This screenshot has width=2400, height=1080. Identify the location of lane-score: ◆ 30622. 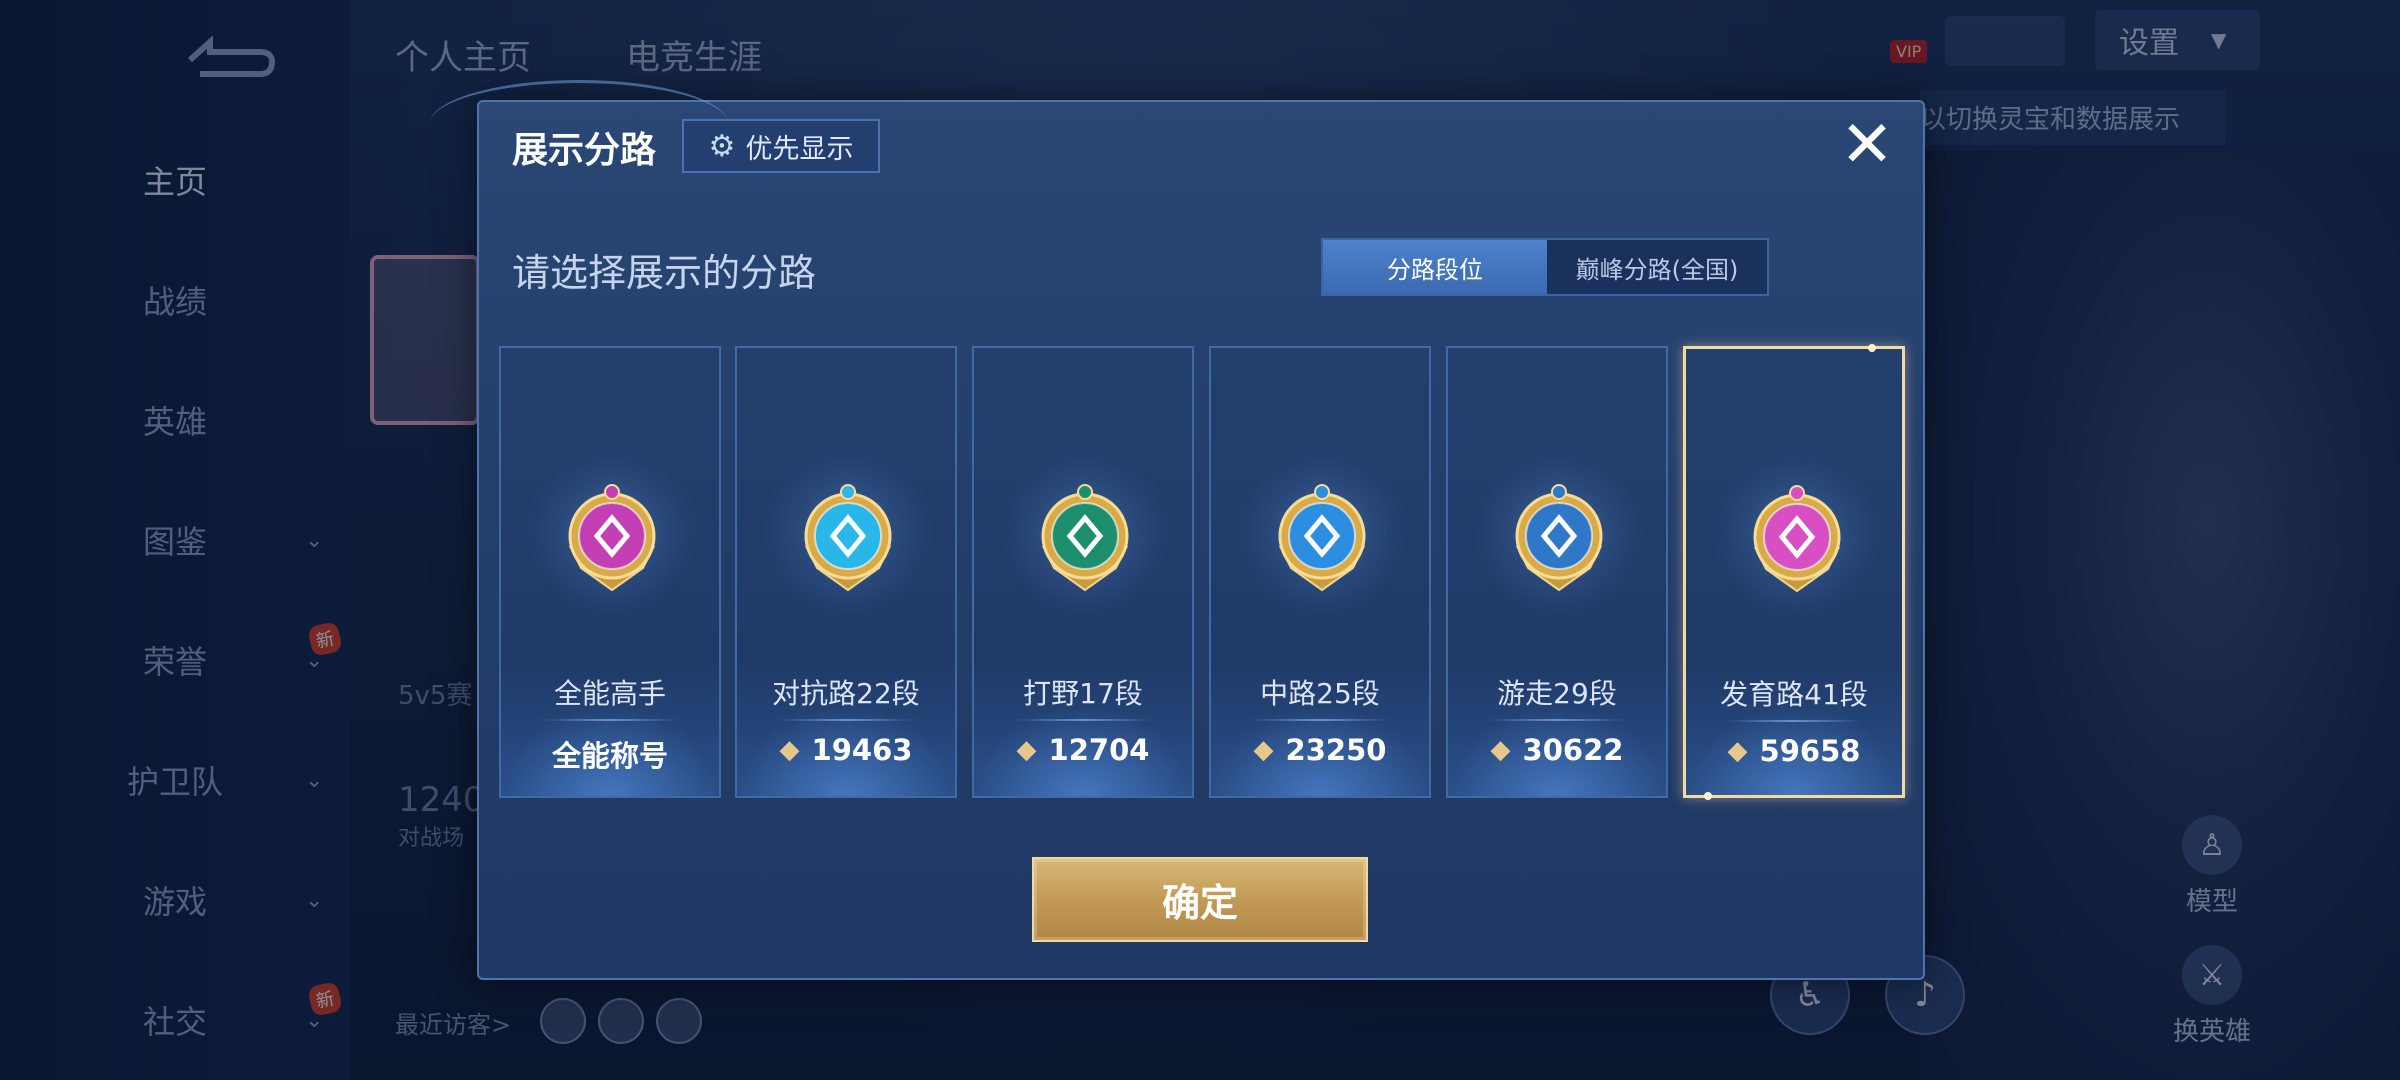
(1557, 750).